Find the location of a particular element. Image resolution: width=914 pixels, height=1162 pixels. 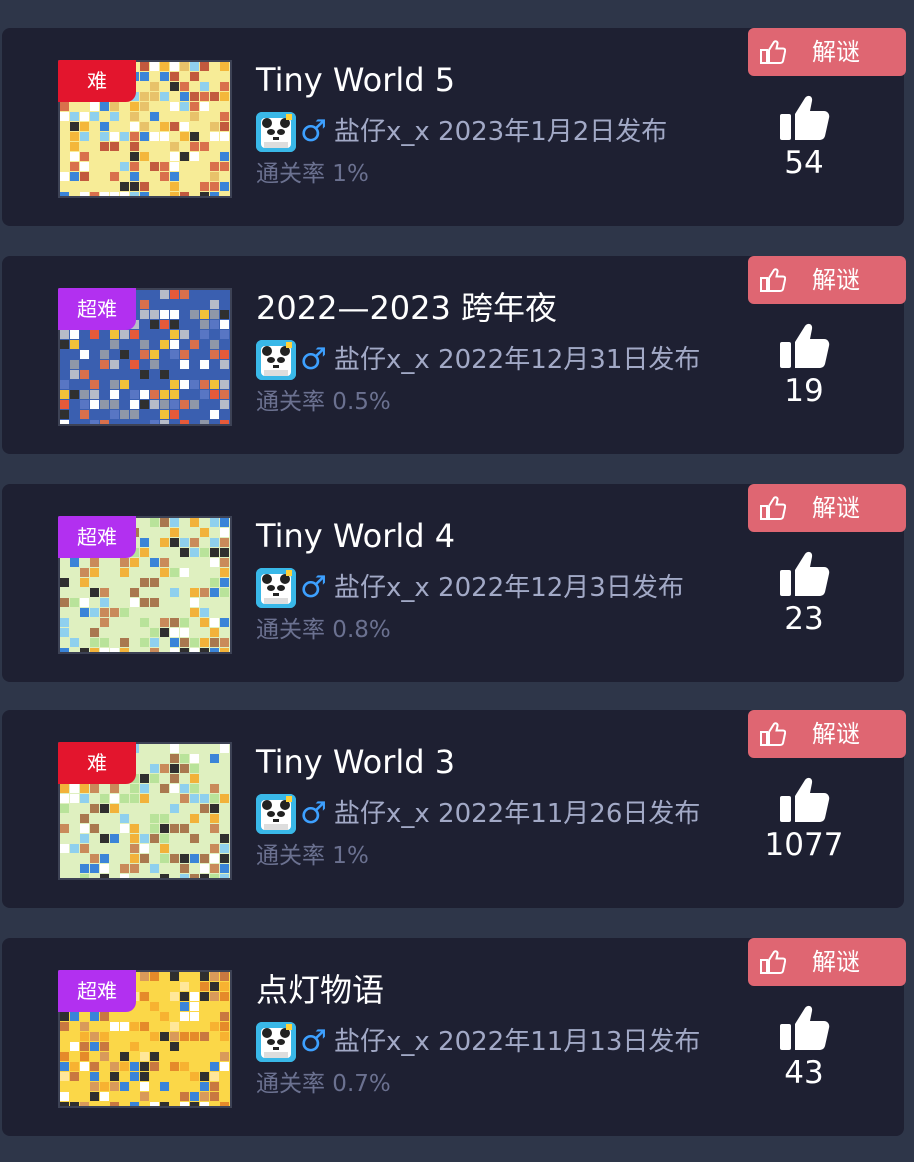

publish-date: 2022年11月26日发布 is located at coordinates (569, 814).